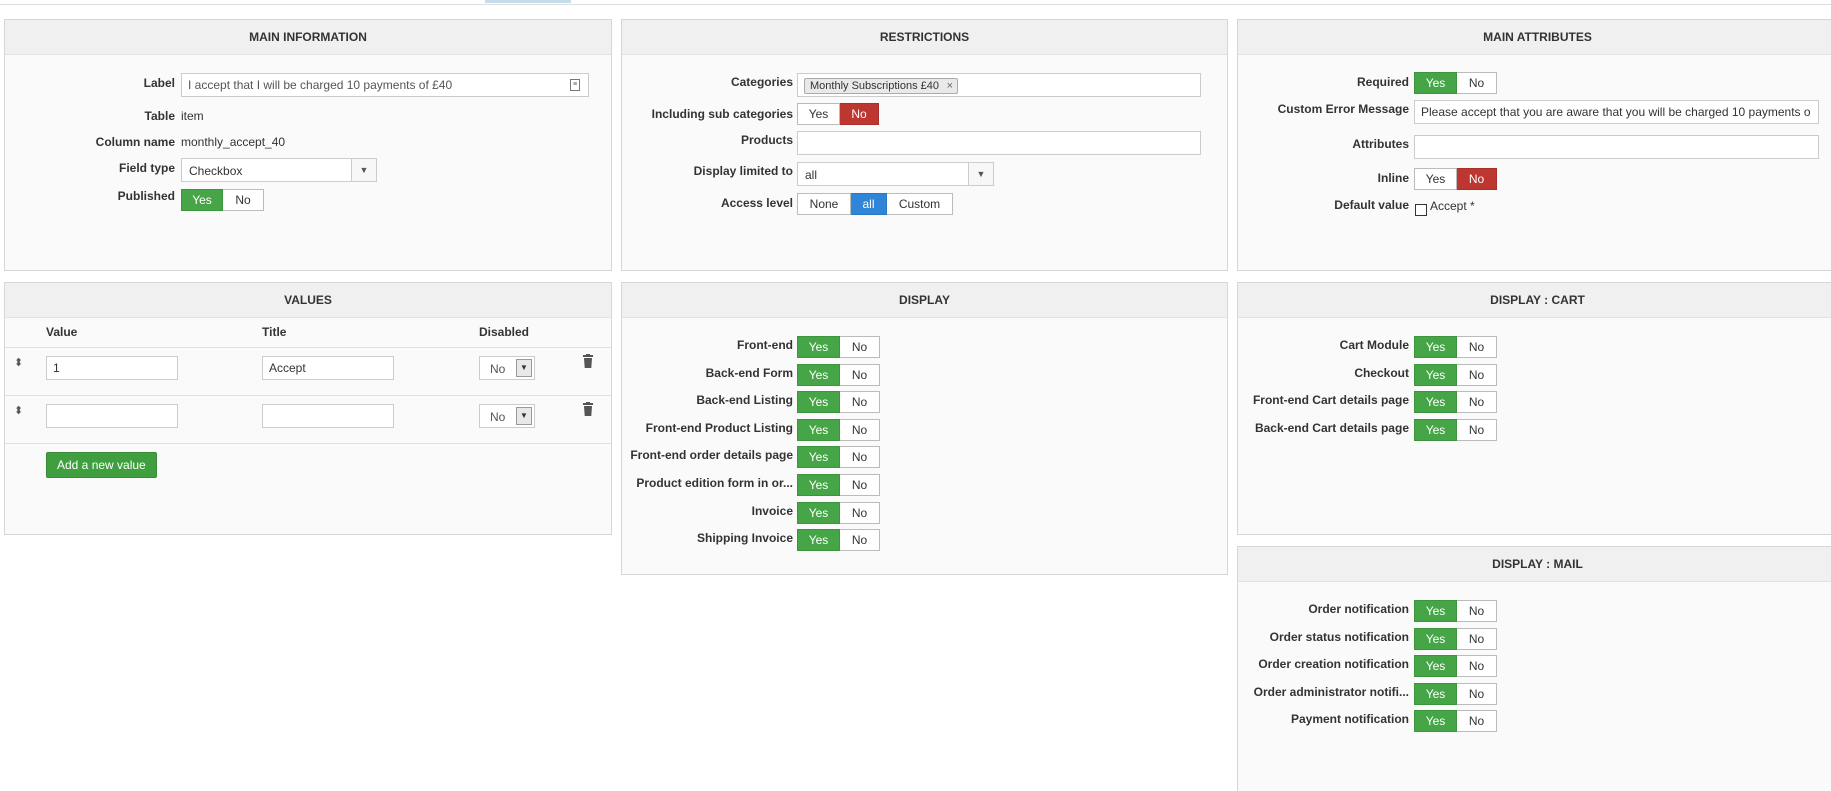  What do you see at coordinates (159, 83) in the screenshot?
I see `label-field-label: Label` at bounding box center [159, 83].